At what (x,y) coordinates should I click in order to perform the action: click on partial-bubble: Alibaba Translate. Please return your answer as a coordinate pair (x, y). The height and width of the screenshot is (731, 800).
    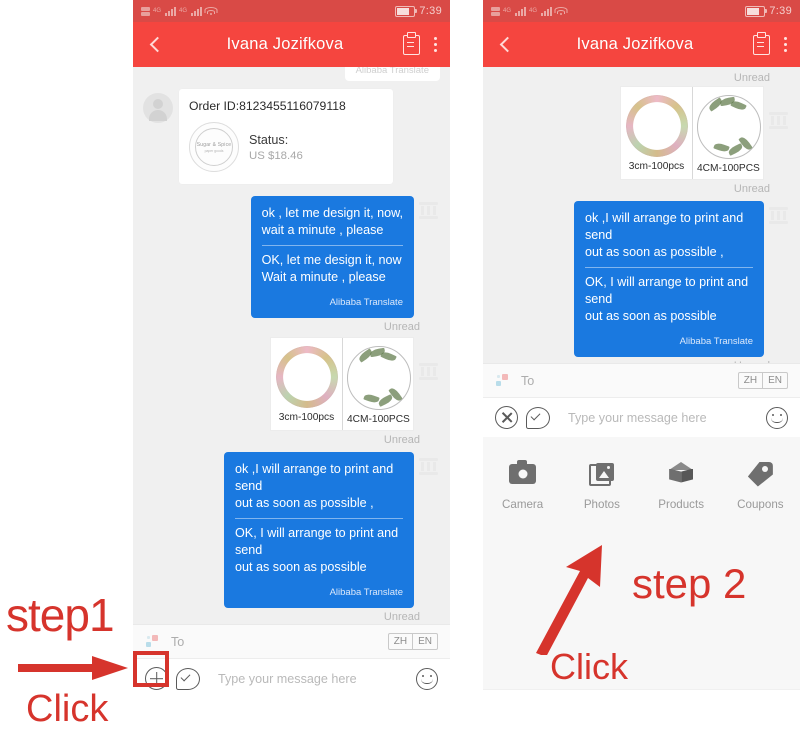
    Looking at the image, I should click on (392, 74).